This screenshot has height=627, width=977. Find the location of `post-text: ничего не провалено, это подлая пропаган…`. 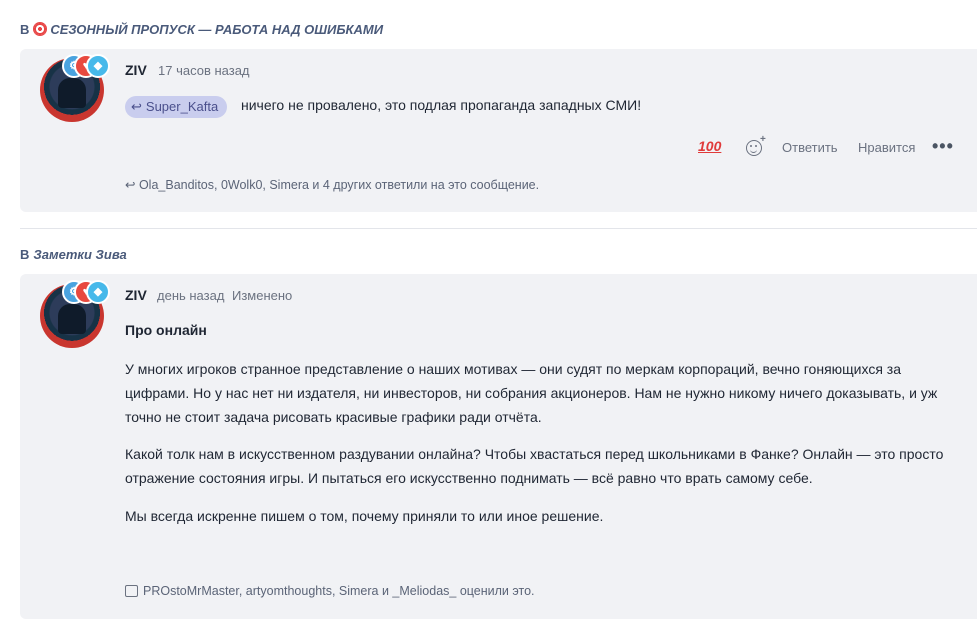

post-text: ничего не провалено, это подлая пропаган… is located at coordinates (441, 105).